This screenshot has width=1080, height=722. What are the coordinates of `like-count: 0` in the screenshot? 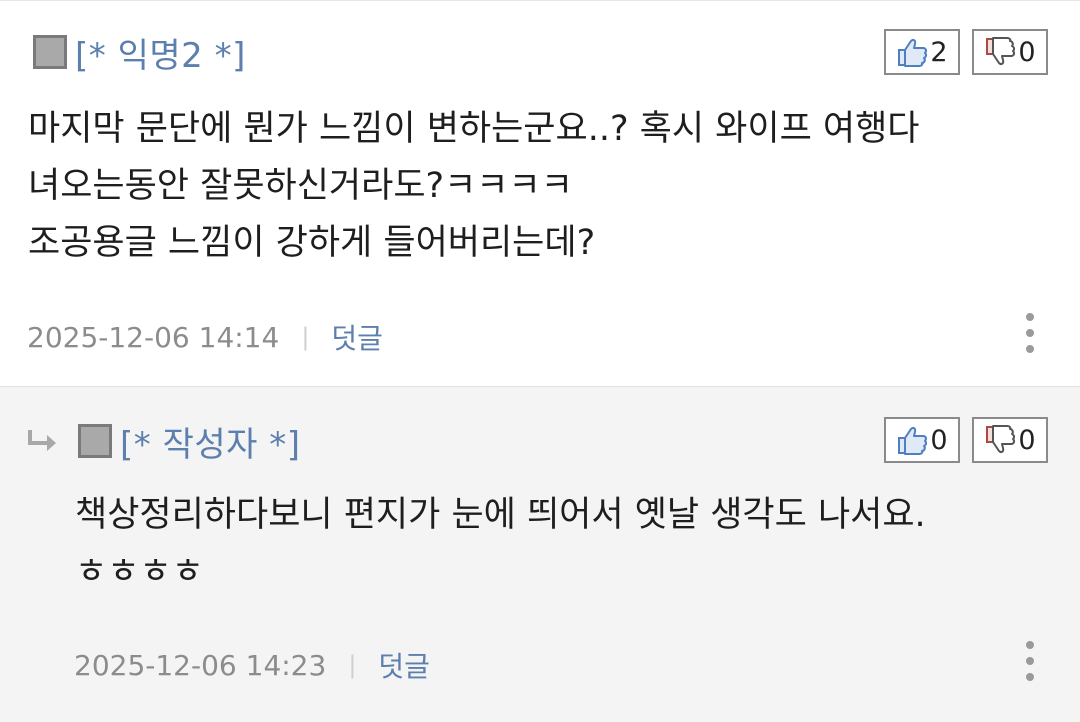 It's located at (939, 440).